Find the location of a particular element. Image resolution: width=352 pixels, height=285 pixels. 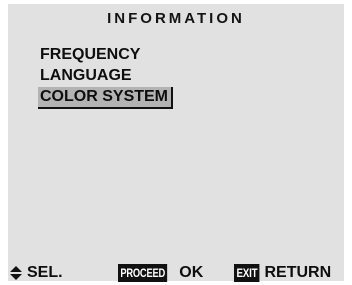

proceed-hint: PROCEED OK is located at coordinates (160, 273).